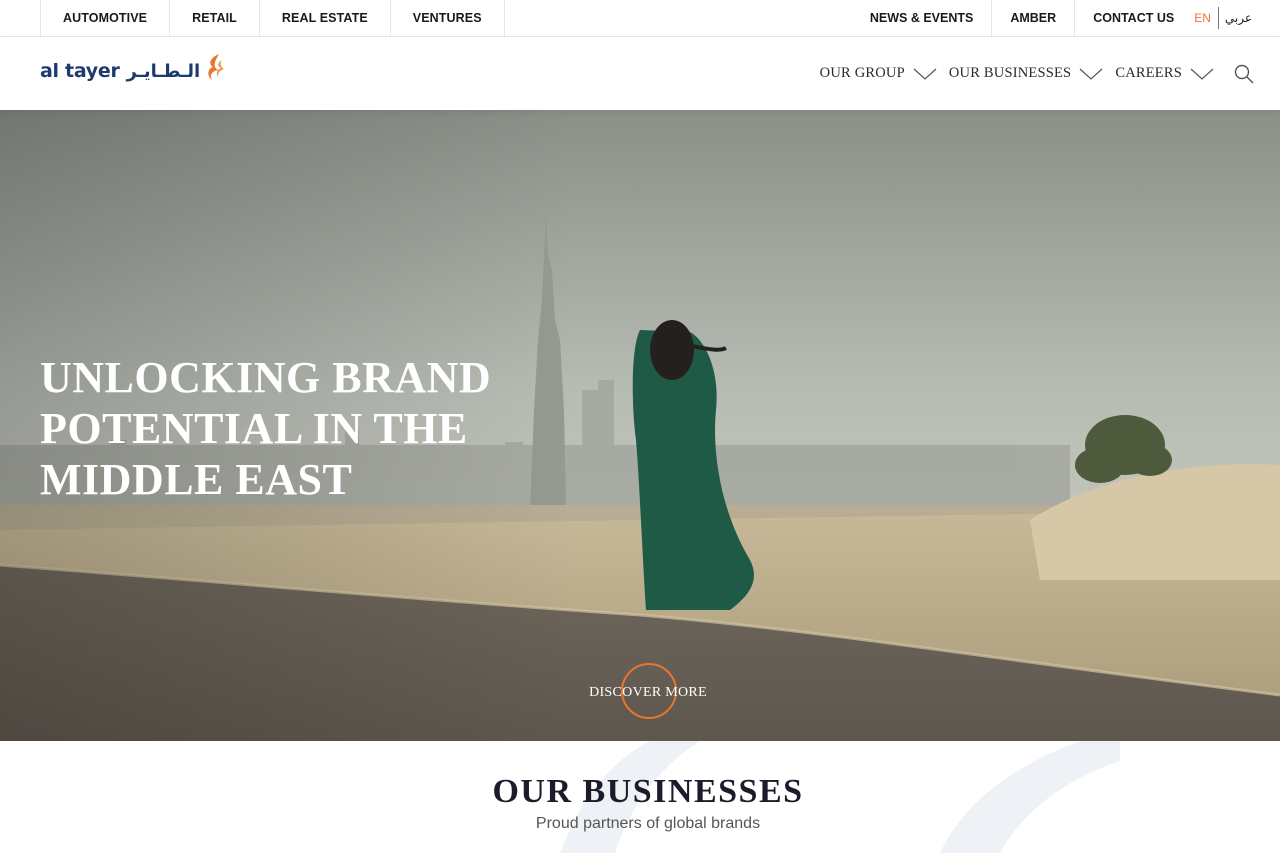 Image resolution: width=1280 pixels, height=853 pixels. I want to click on link-amber: AMBER, so click(1034, 18).